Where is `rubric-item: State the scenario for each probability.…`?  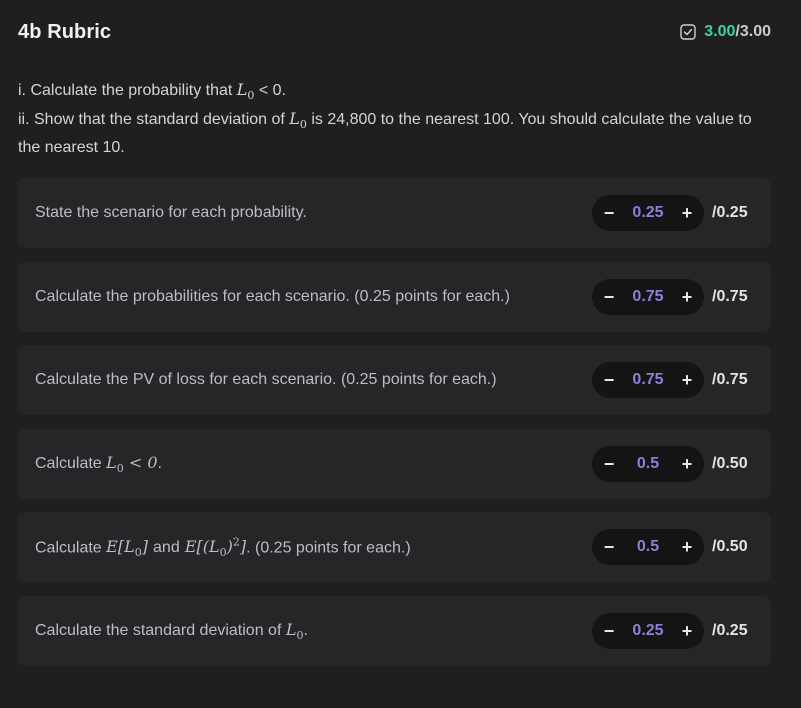
rubric-item: State the scenario for each probability.… is located at coordinates (394, 213).